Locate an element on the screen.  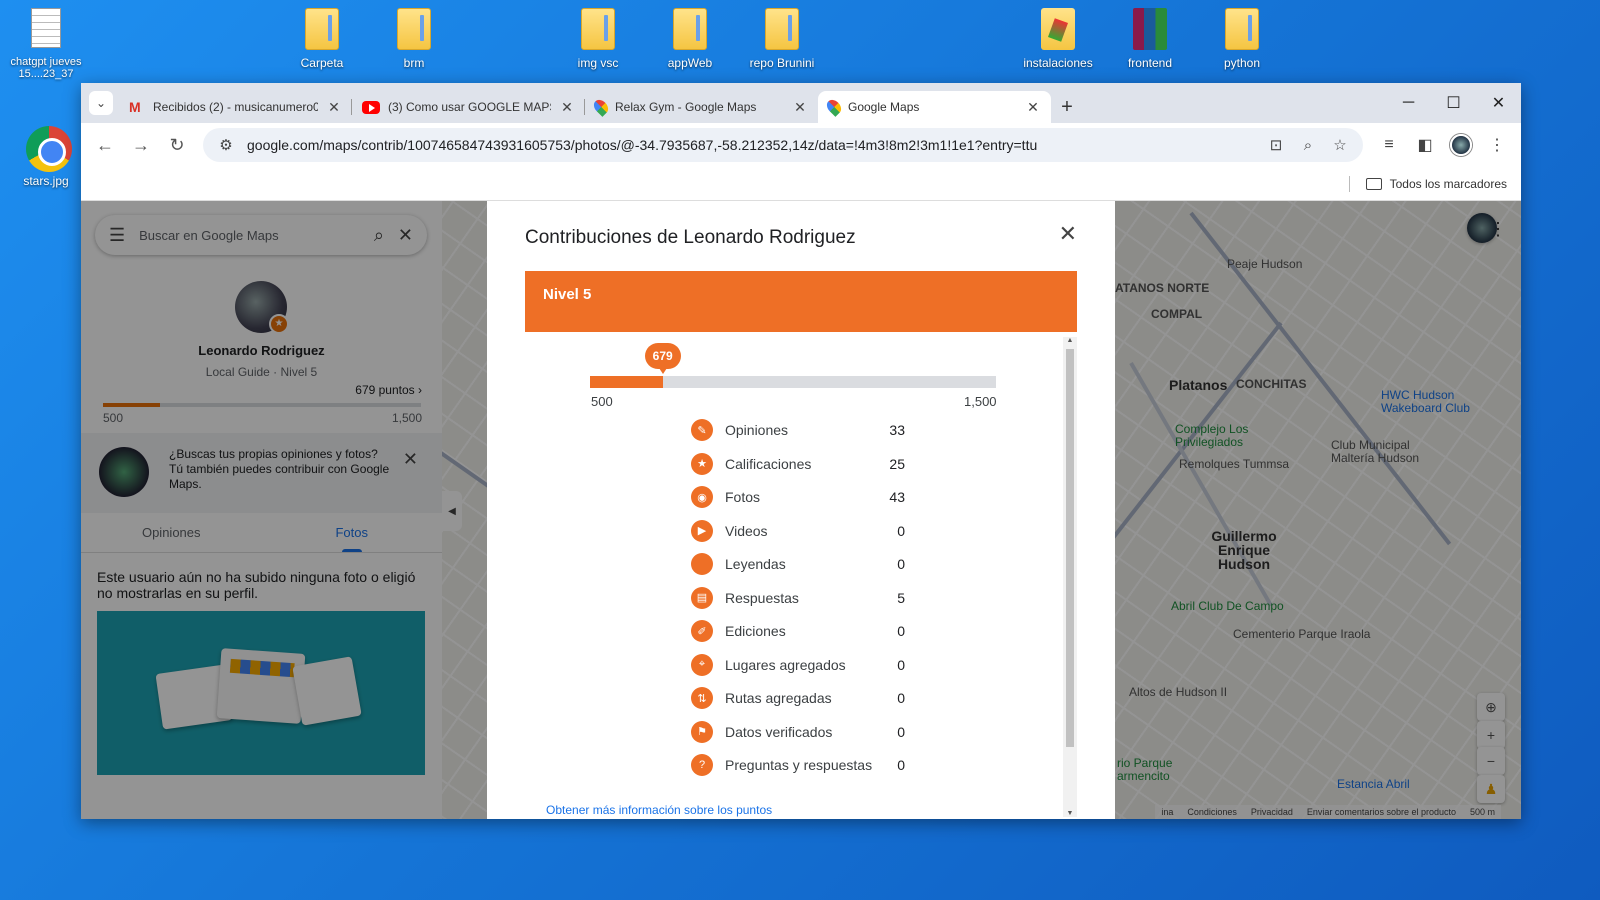
star-icon: ★ is located at coordinates (702, 463).